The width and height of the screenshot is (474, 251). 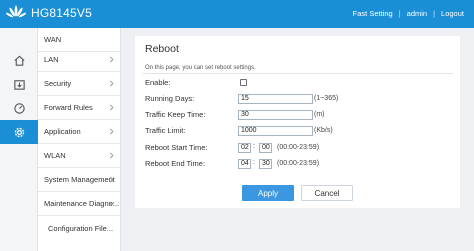 I want to click on menu-item-system-management: System Management, so click(x=79, y=180).